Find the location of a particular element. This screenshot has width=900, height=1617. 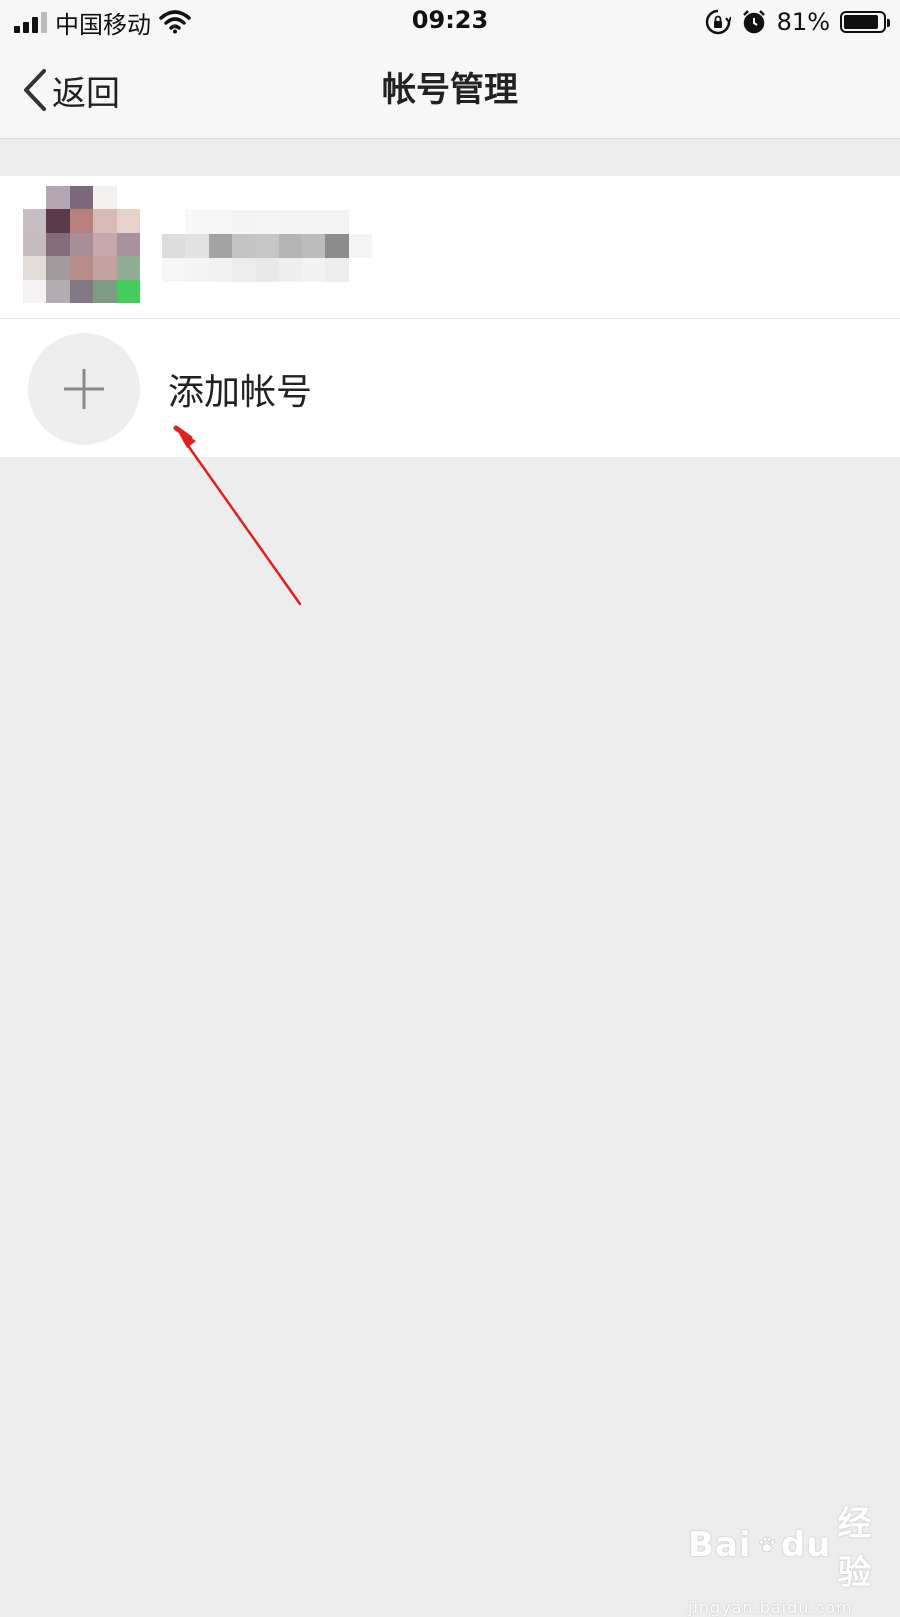

account-row is located at coordinates (450, 247).